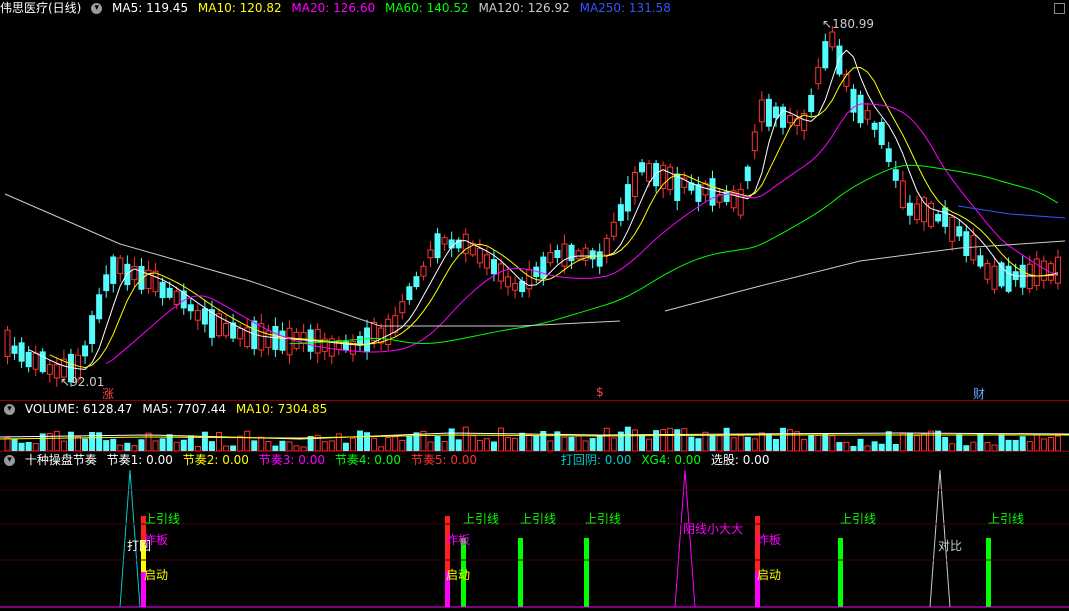  Describe the element at coordinates (713, 529) in the screenshot. I see `signal-small-yin: 阴线小大大` at that location.